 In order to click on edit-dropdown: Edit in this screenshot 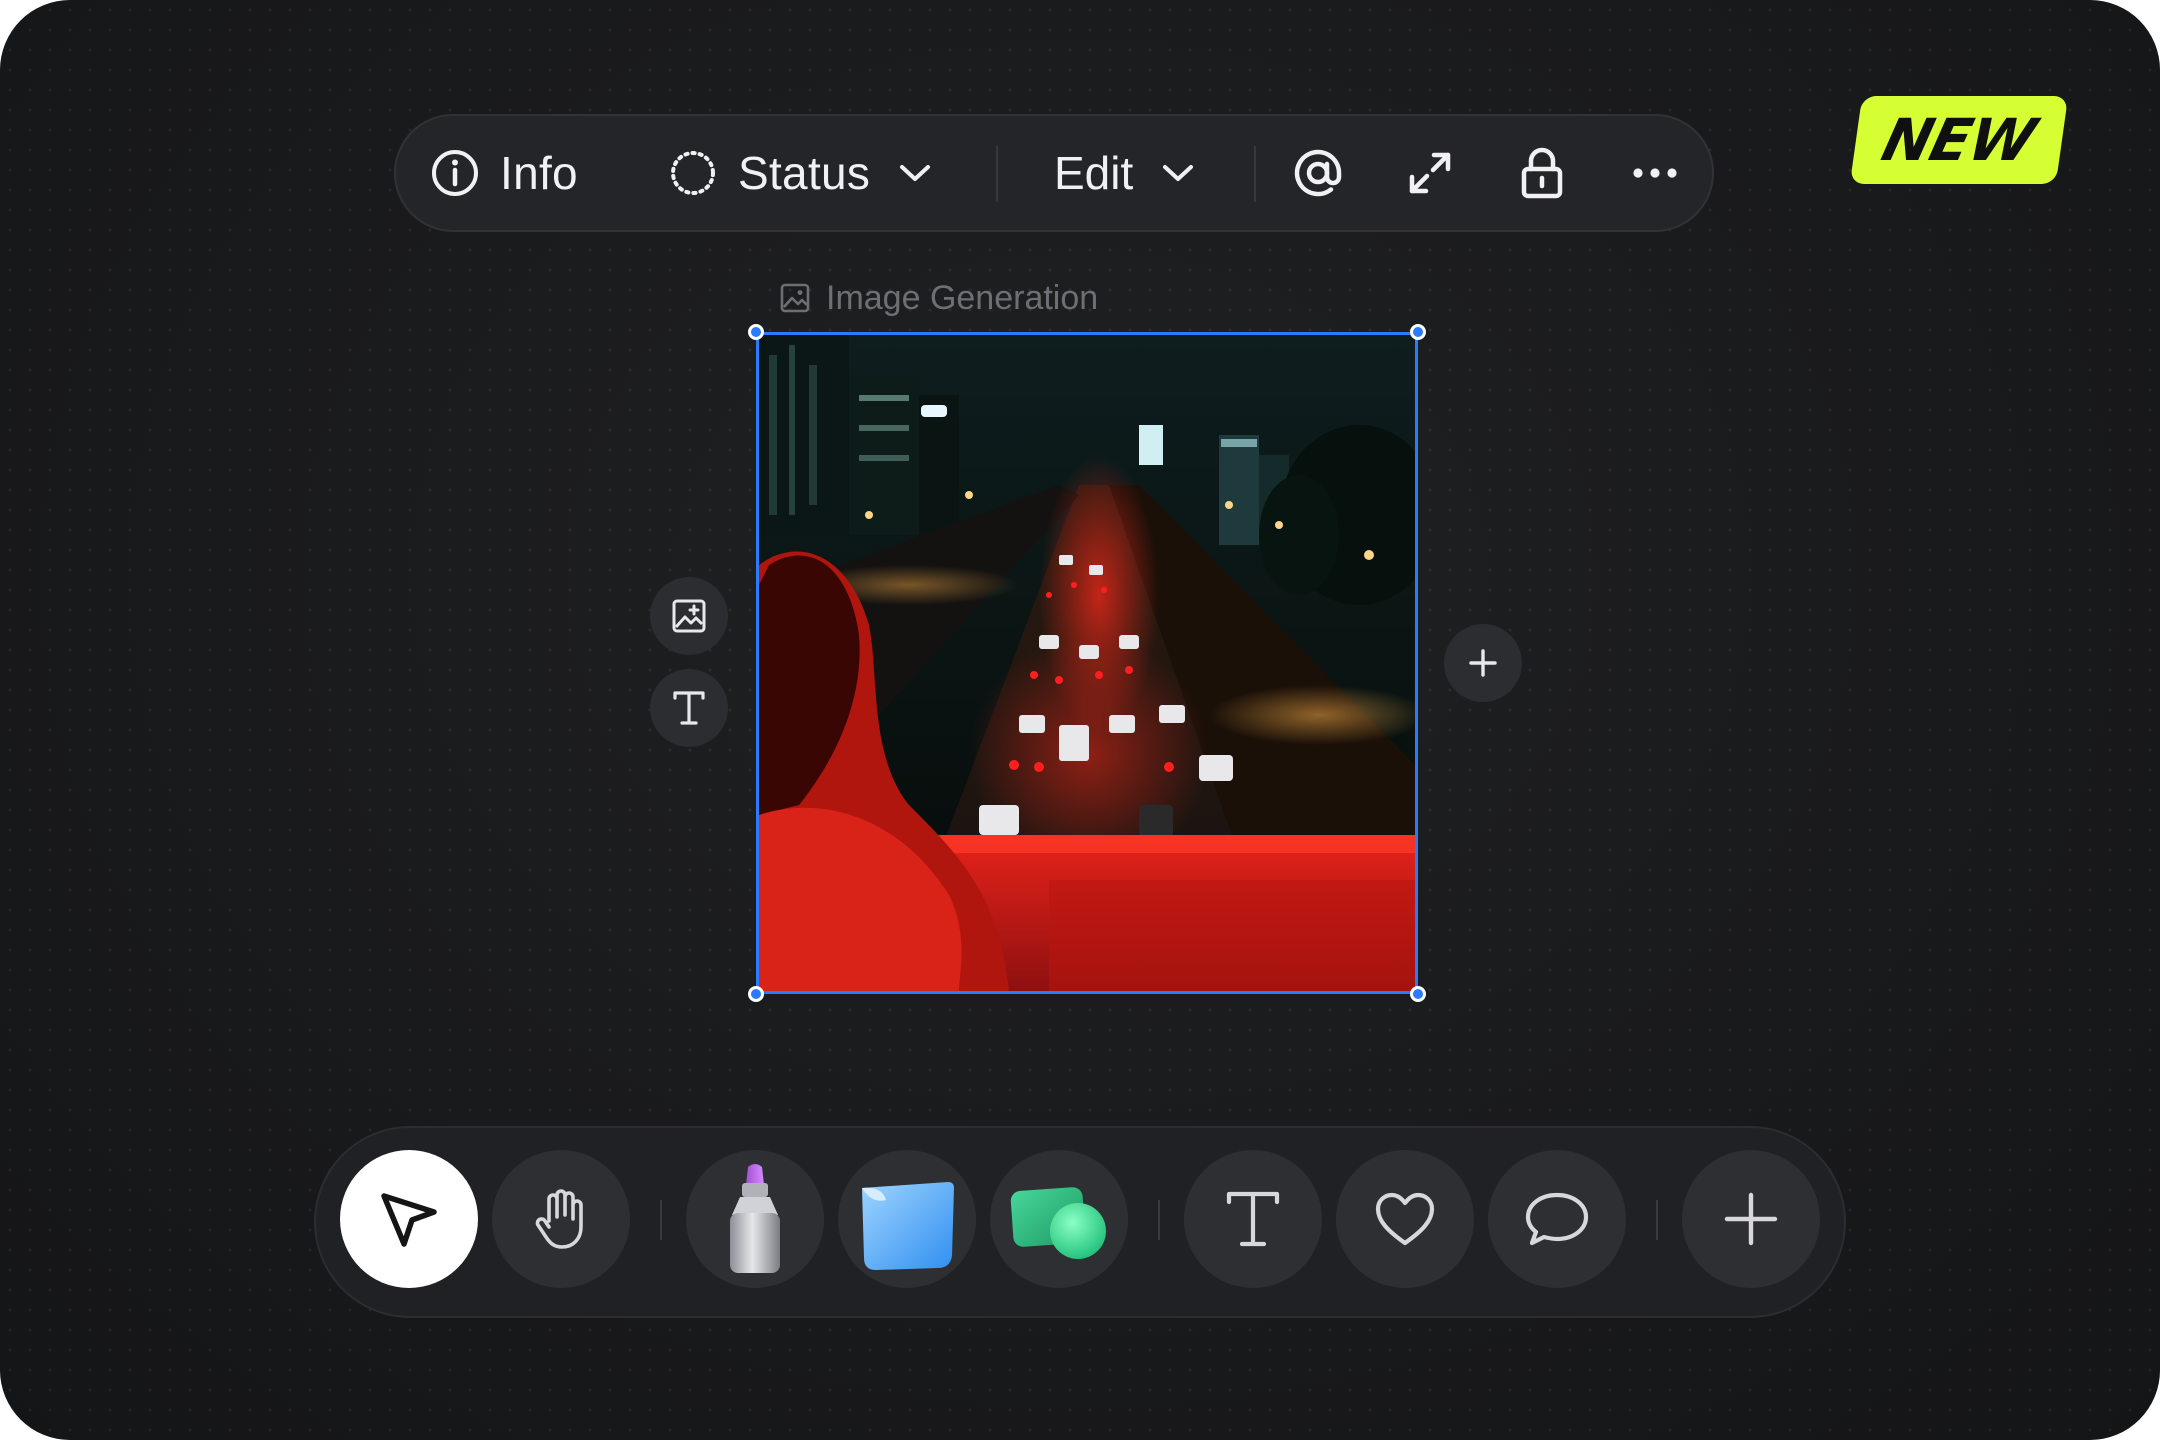, I will do `click(1124, 173)`.